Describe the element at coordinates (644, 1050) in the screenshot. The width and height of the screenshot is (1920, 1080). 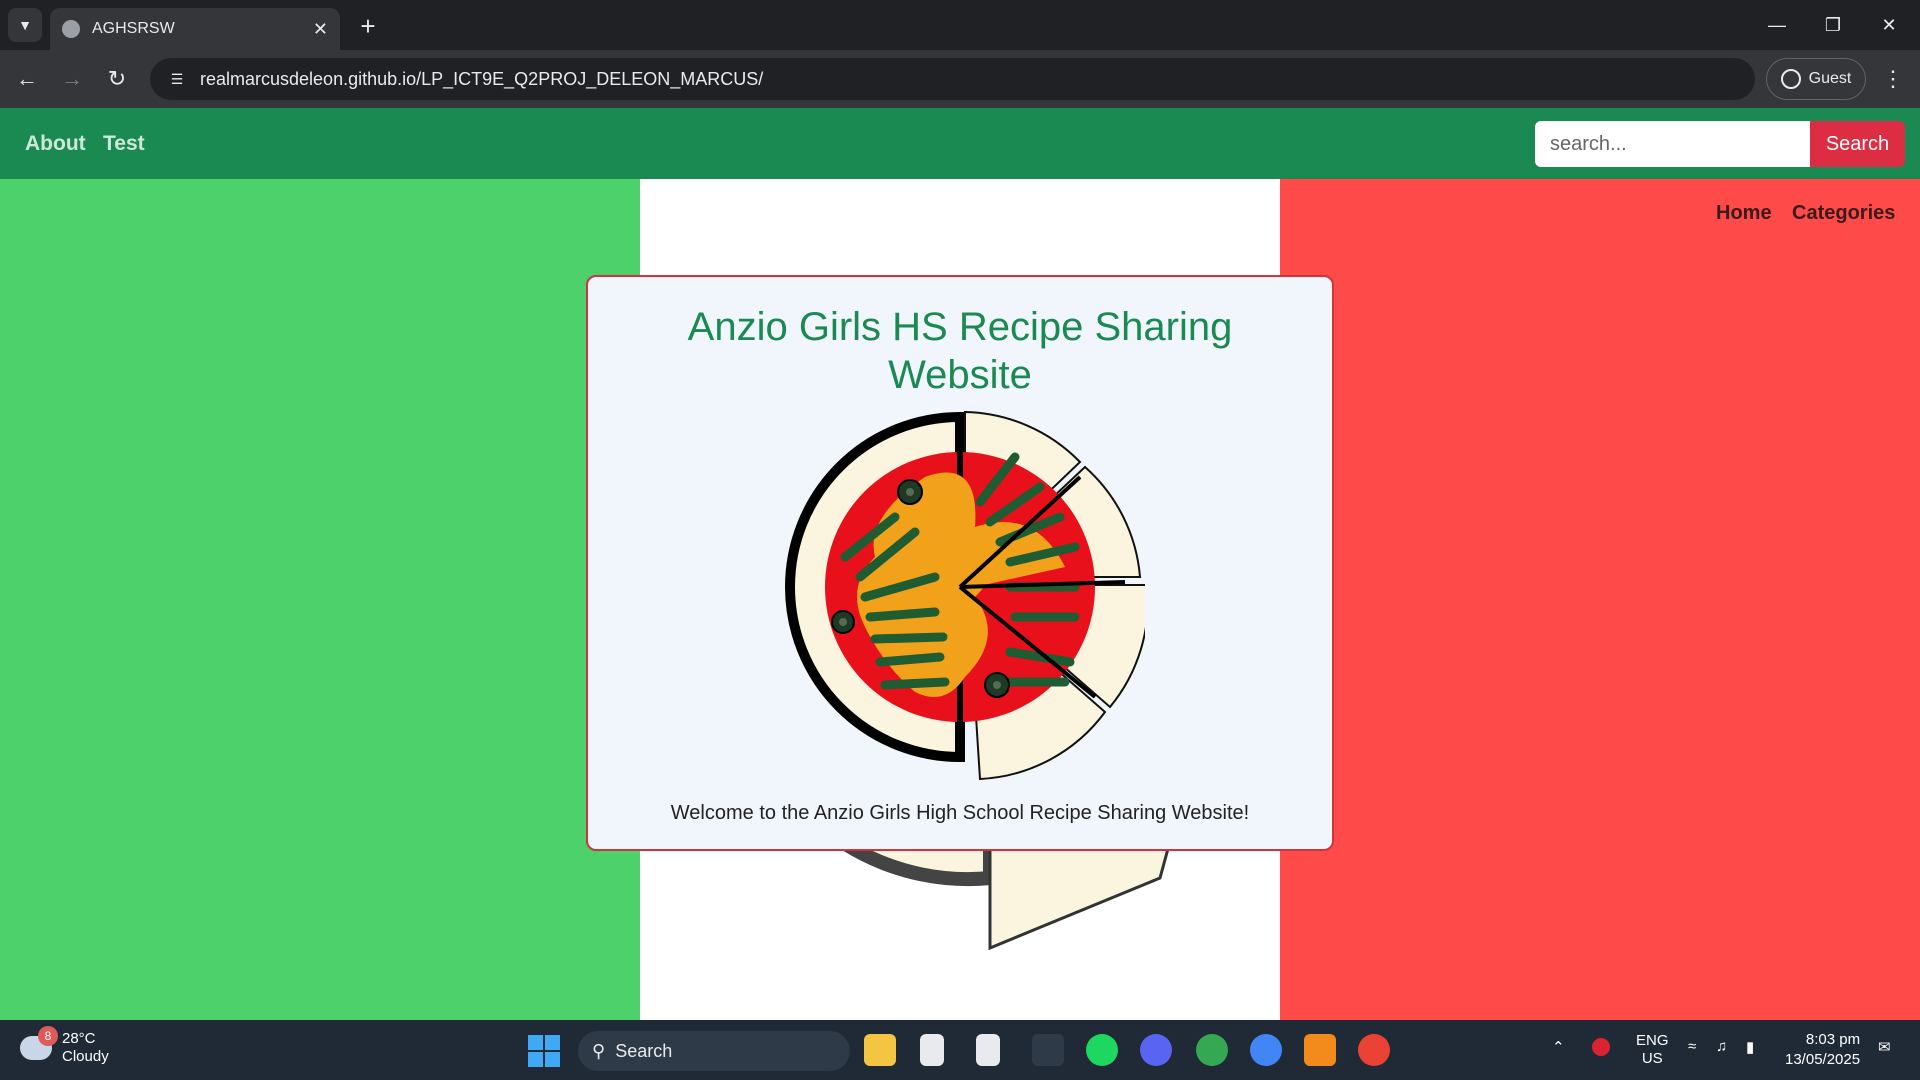
I see `taskbar-search-label: Search` at that location.